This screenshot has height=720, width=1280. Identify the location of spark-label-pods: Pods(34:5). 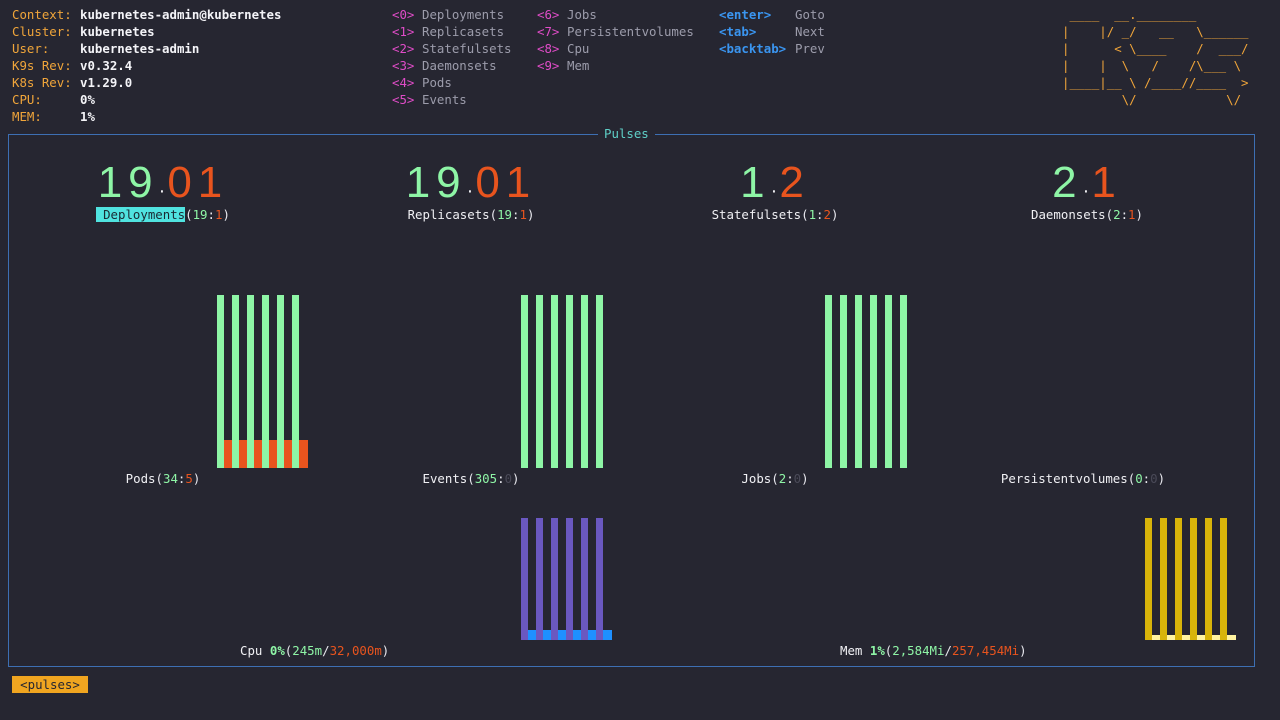
(163, 478).